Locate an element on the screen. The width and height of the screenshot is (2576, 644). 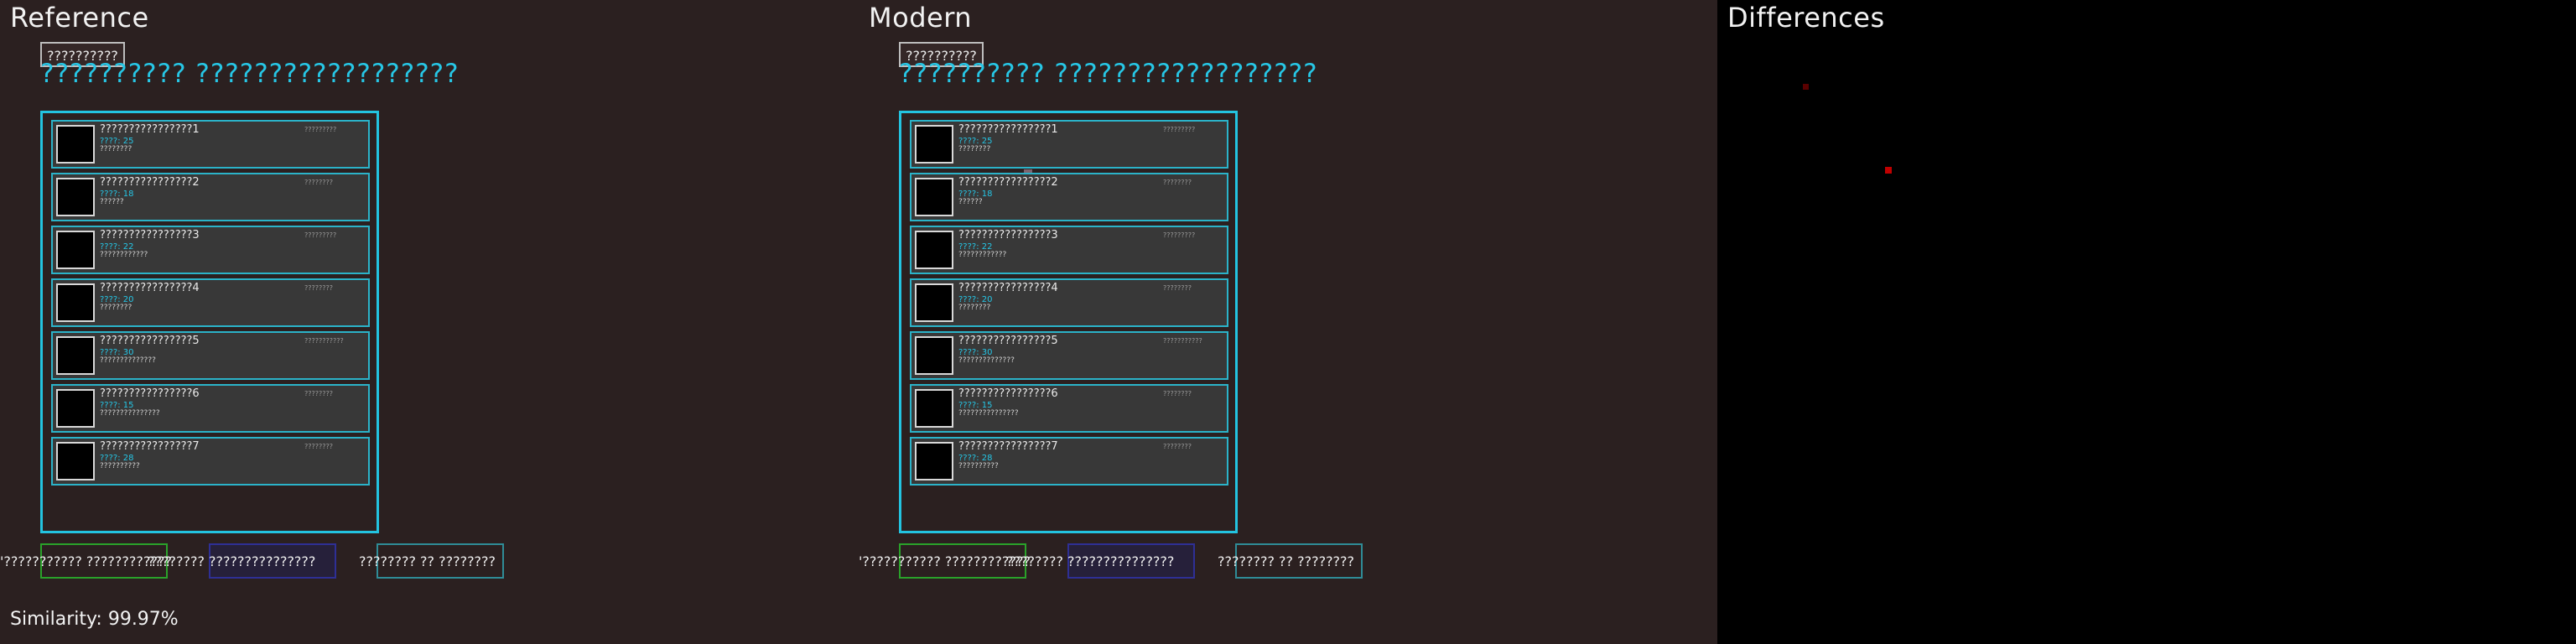
panel-title-modern: Modern is located at coordinates (921, 18).